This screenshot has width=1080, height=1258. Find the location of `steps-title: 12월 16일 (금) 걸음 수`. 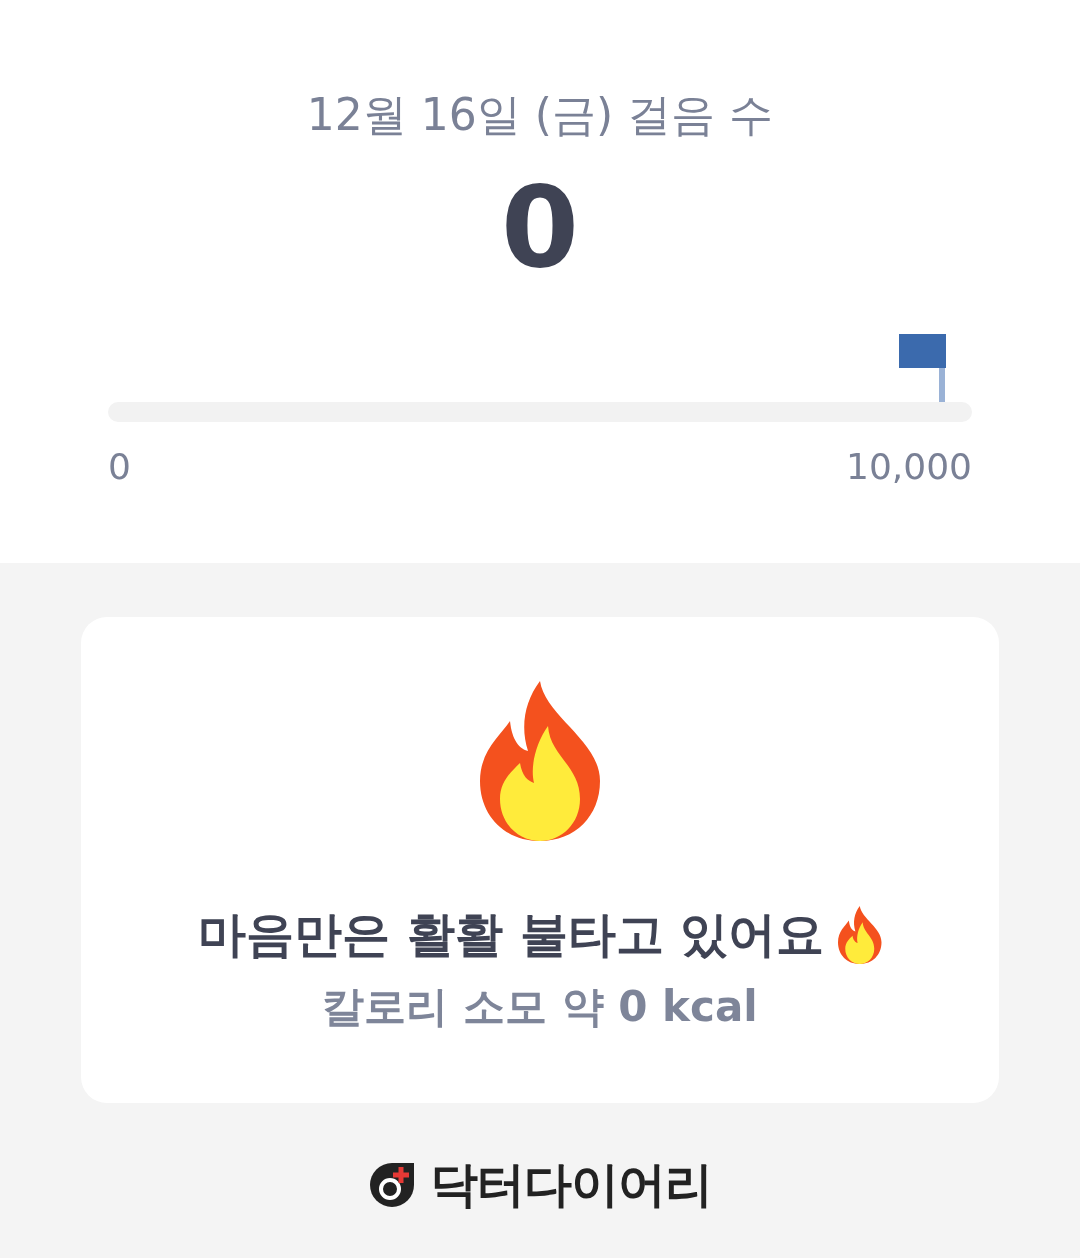

steps-title: 12월 16일 (금) 걸음 수 is located at coordinates (540, 115).